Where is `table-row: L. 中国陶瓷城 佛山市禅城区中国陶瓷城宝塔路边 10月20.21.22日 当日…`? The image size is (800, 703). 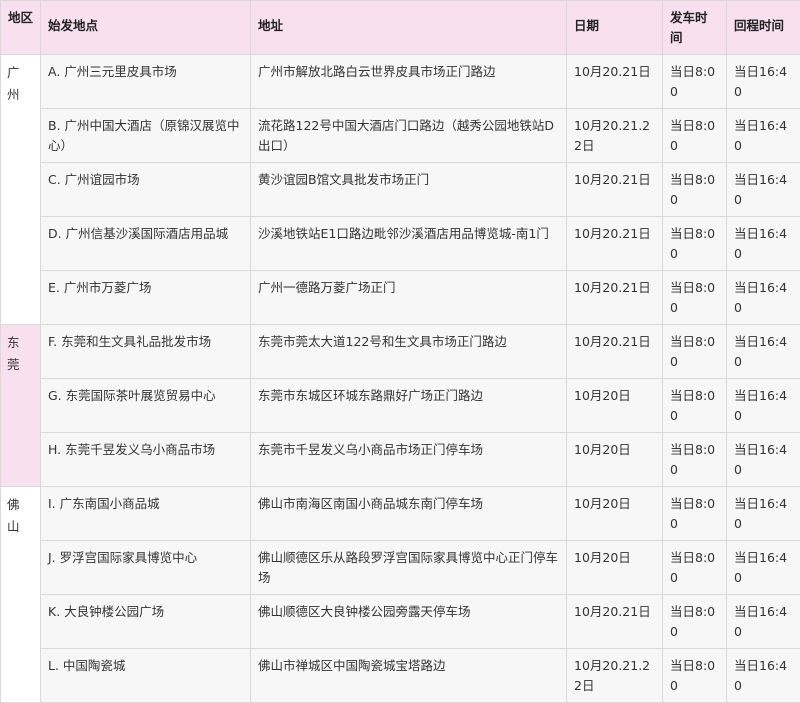 table-row: L. 中国陶瓷城 佛山市禅城区中国陶瓷城宝塔路边 10月20.21.22日 当日… is located at coordinates (400, 676).